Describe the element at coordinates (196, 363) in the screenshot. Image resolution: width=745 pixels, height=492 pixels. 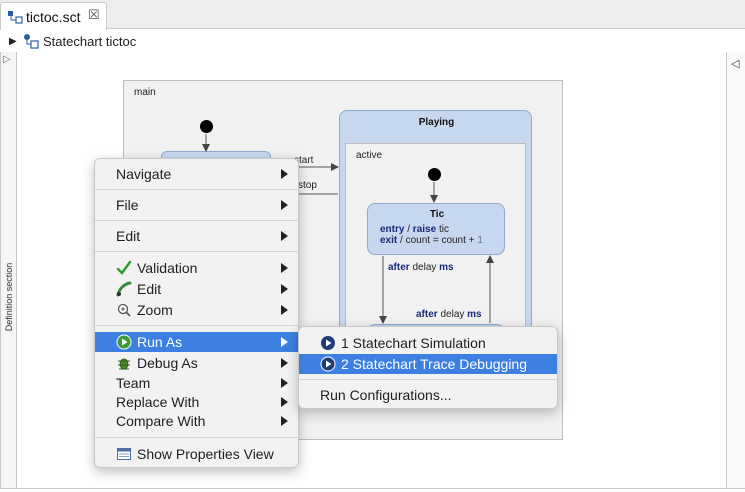
I see `menu-item-debug-as: Debug As` at that location.